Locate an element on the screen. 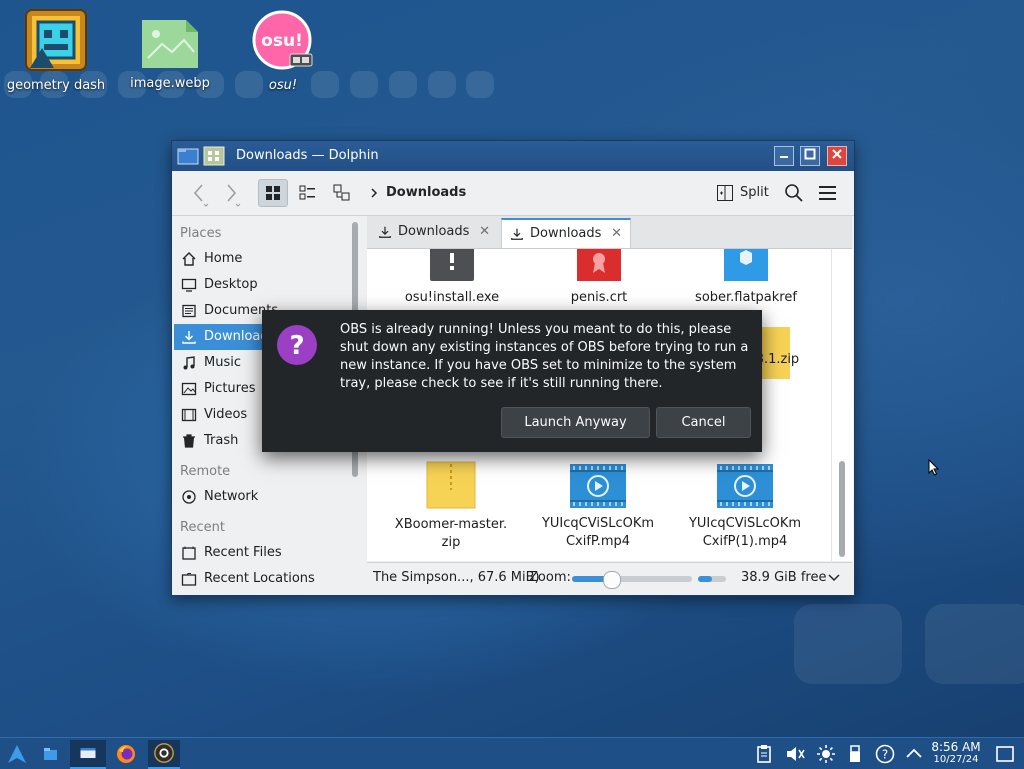  desktop-icon-geometry-dash: geometry dash is located at coordinates (56, 50).